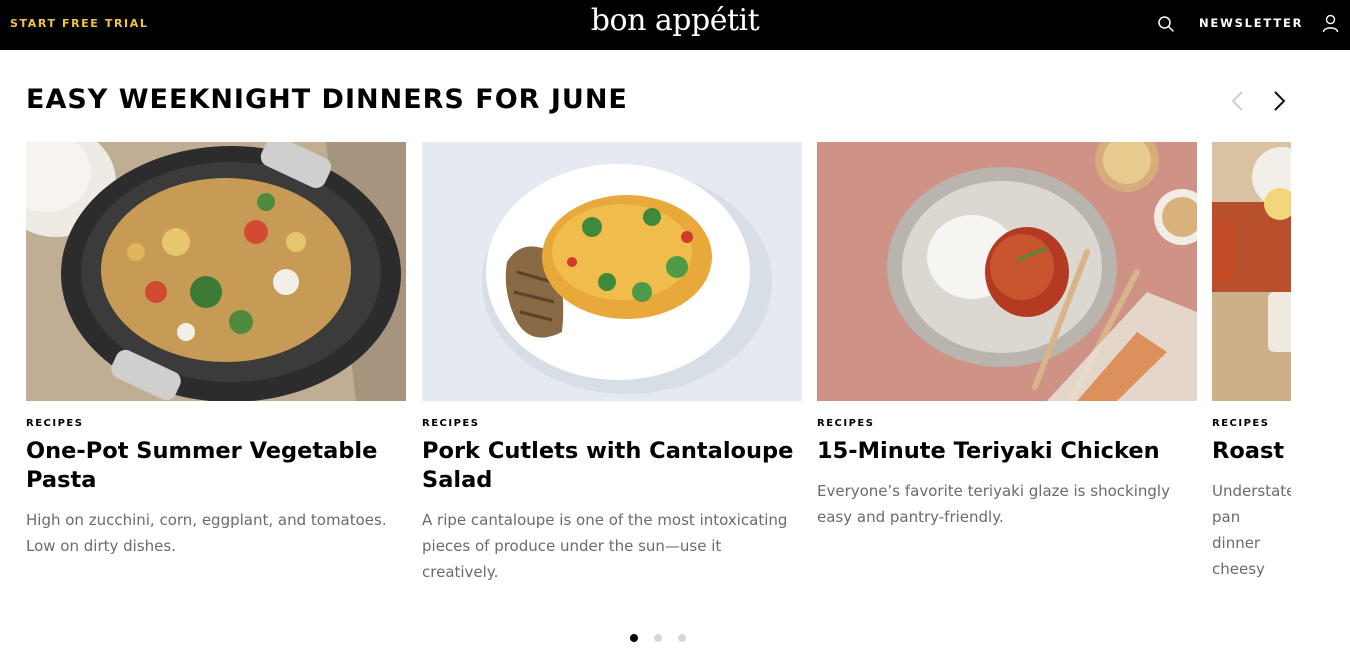 The width and height of the screenshot is (1350, 654). I want to click on card-description: Understate pan dinner cheesy cho, so click(1251, 530).